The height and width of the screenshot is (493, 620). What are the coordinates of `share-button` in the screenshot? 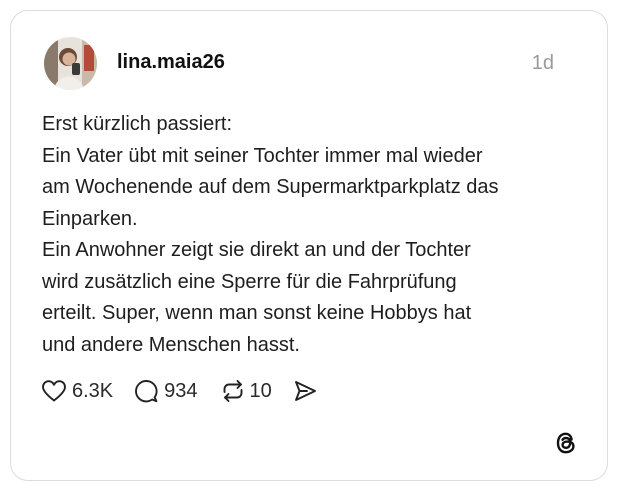 It's located at (305, 391).